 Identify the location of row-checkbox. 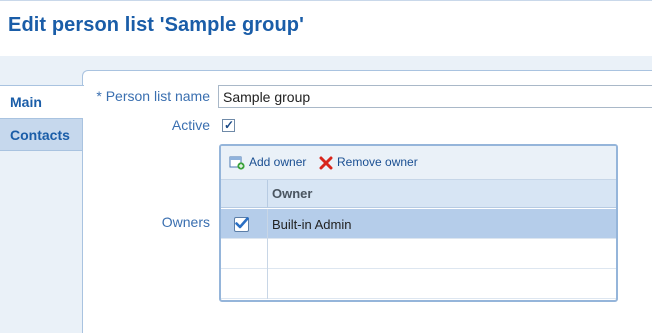
(241, 224).